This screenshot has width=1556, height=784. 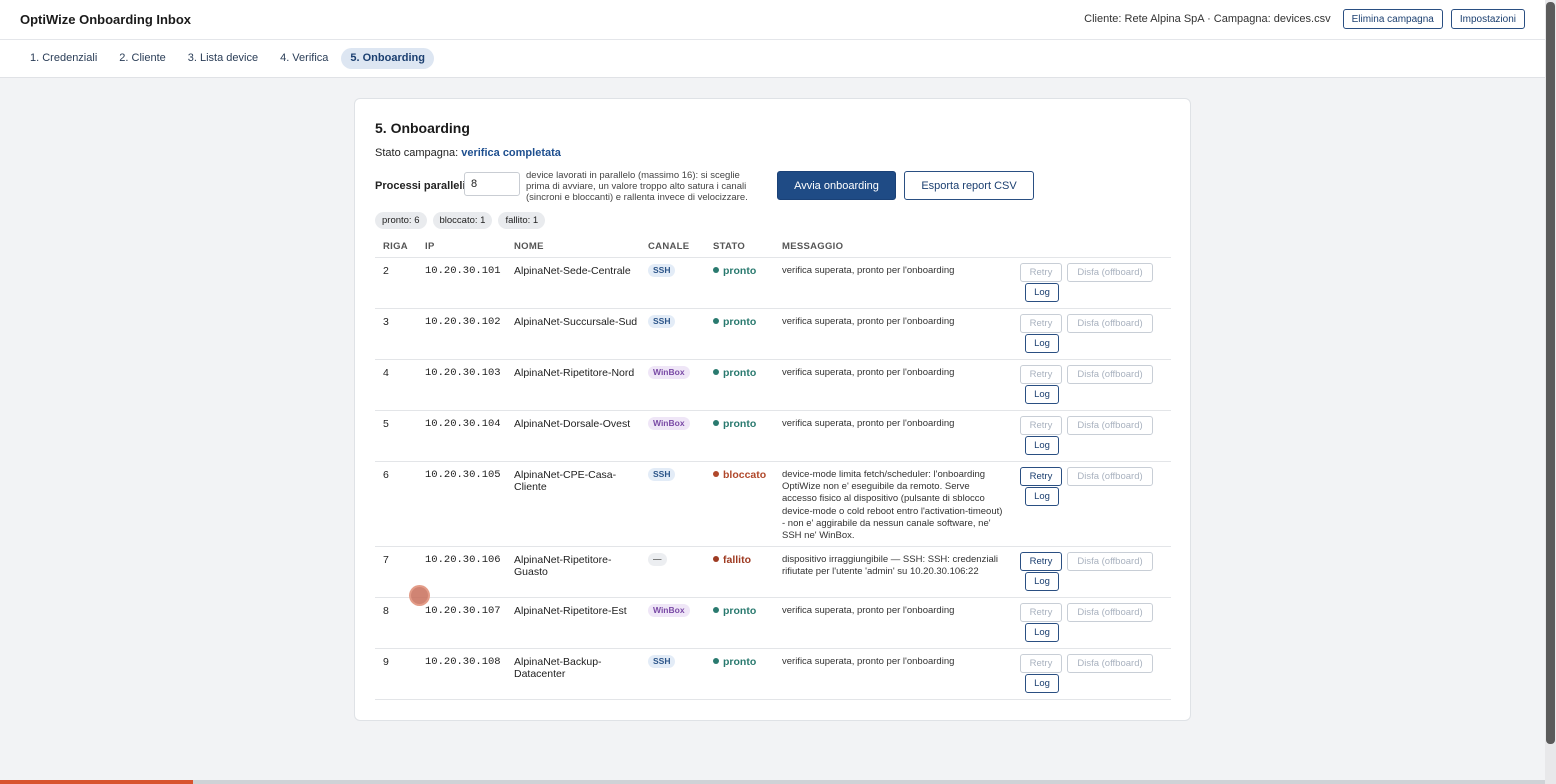 I want to click on row-device-name: AlpinaNet-Dorsale-Ovest, so click(x=572, y=424).